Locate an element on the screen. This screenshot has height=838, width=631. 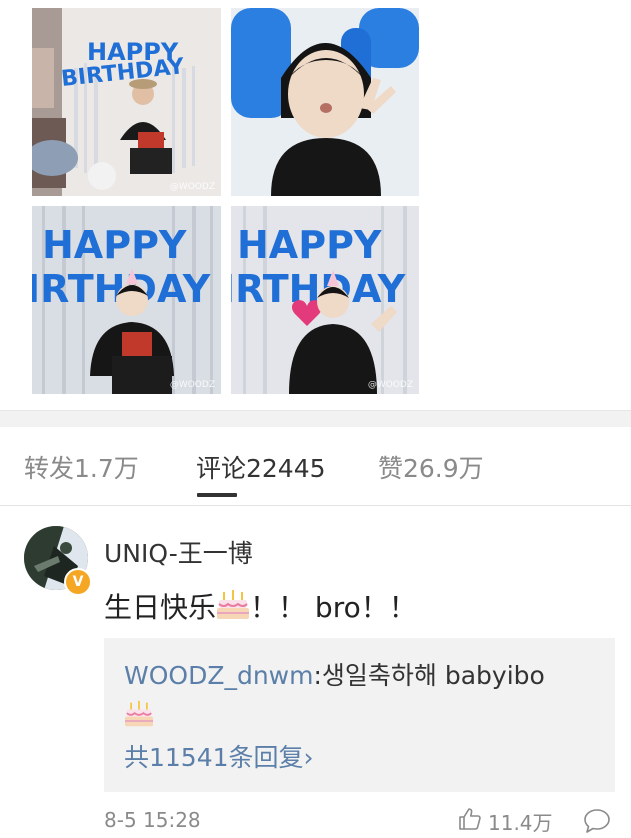
comment-text-part1: 生日快乐 is located at coordinates (160, 607).